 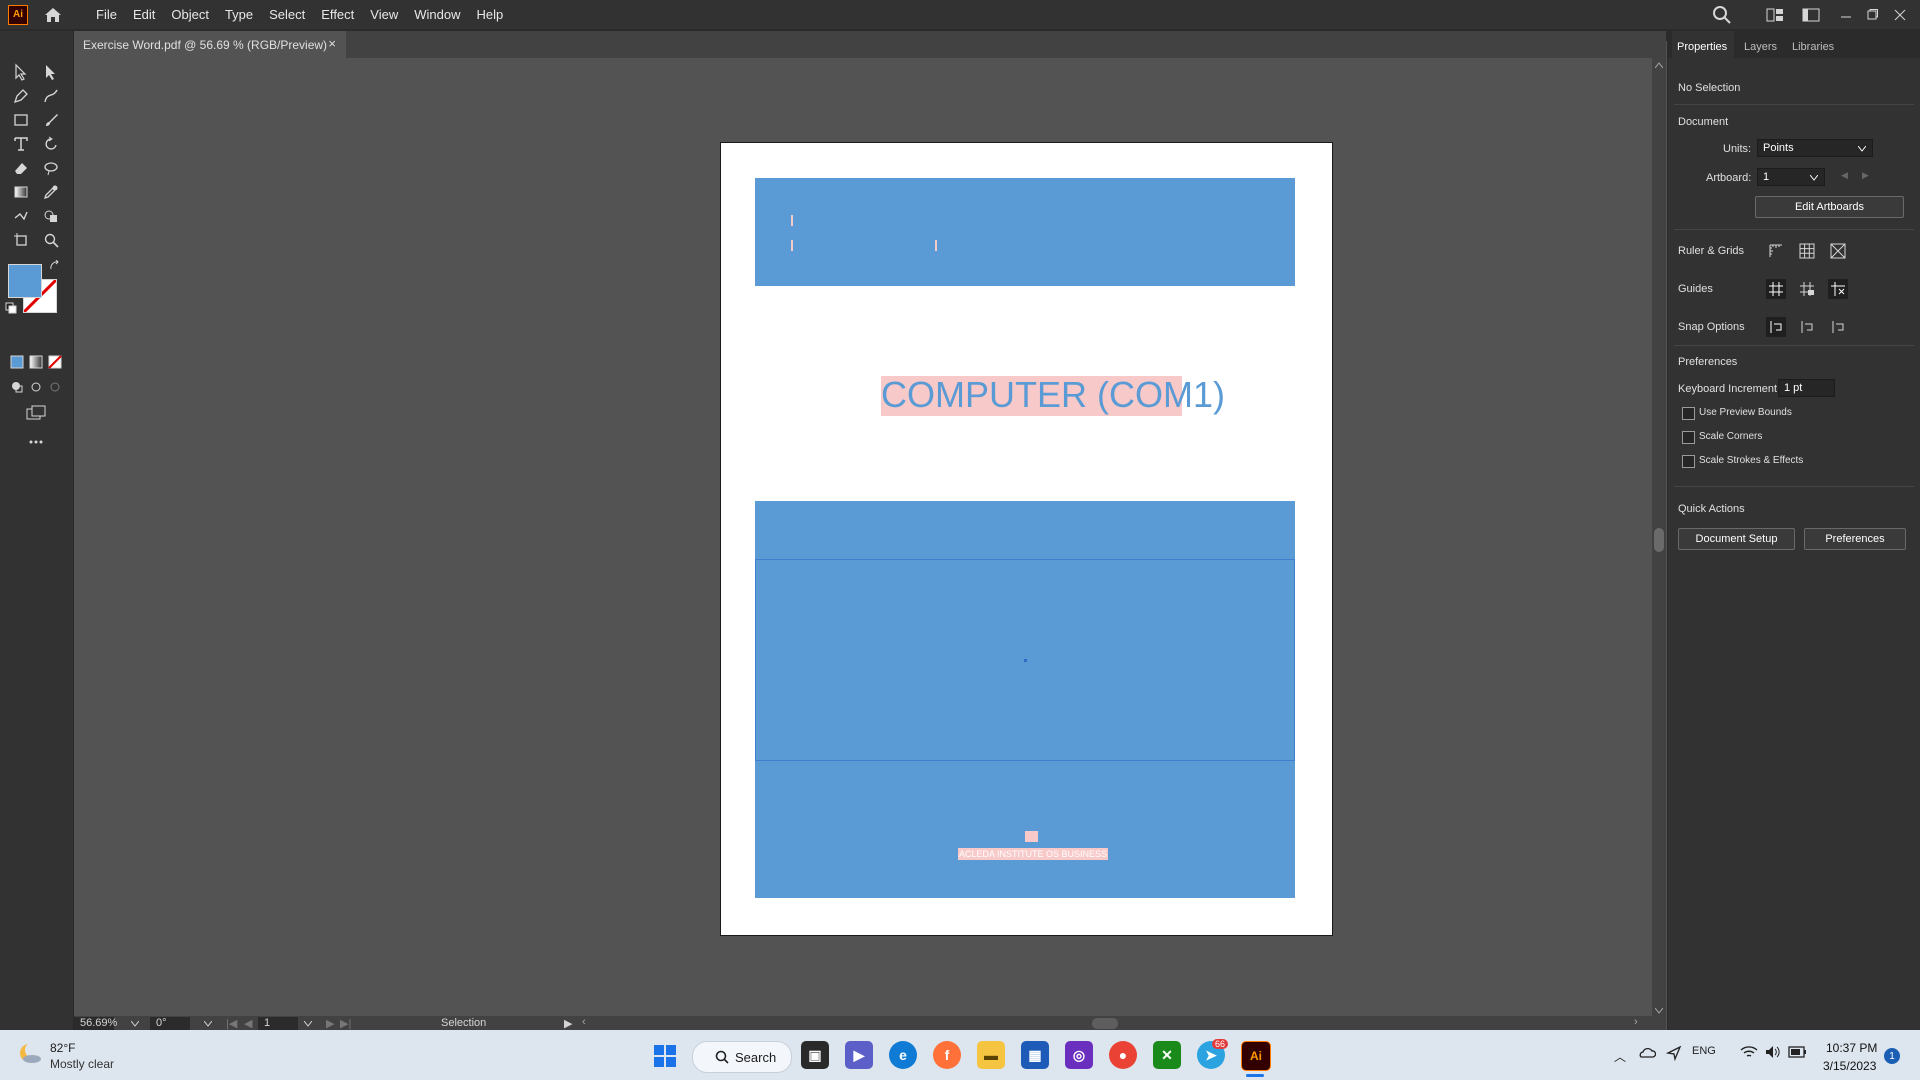 I want to click on default-fill-stroke-icon, so click(x=11, y=308).